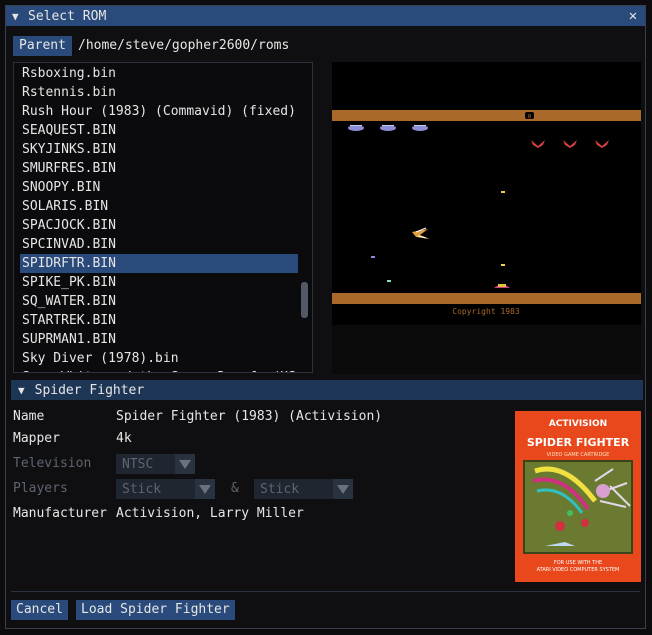 The width and height of the screenshot is (652, 635). Describe the element at coordinates (530, 117) in the screenshot. I see `score-text: 0` at that location.